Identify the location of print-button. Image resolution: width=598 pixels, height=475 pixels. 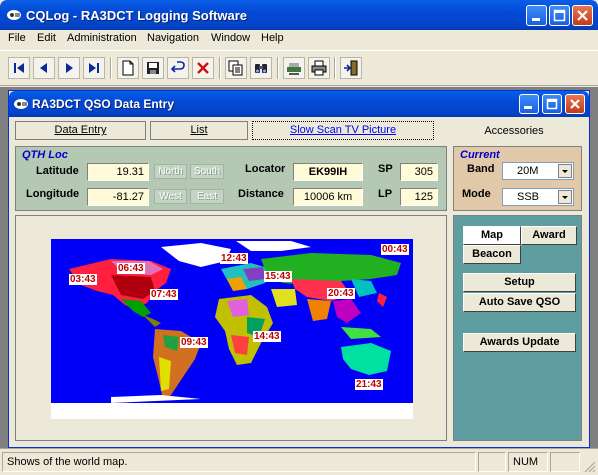
(319, 68).